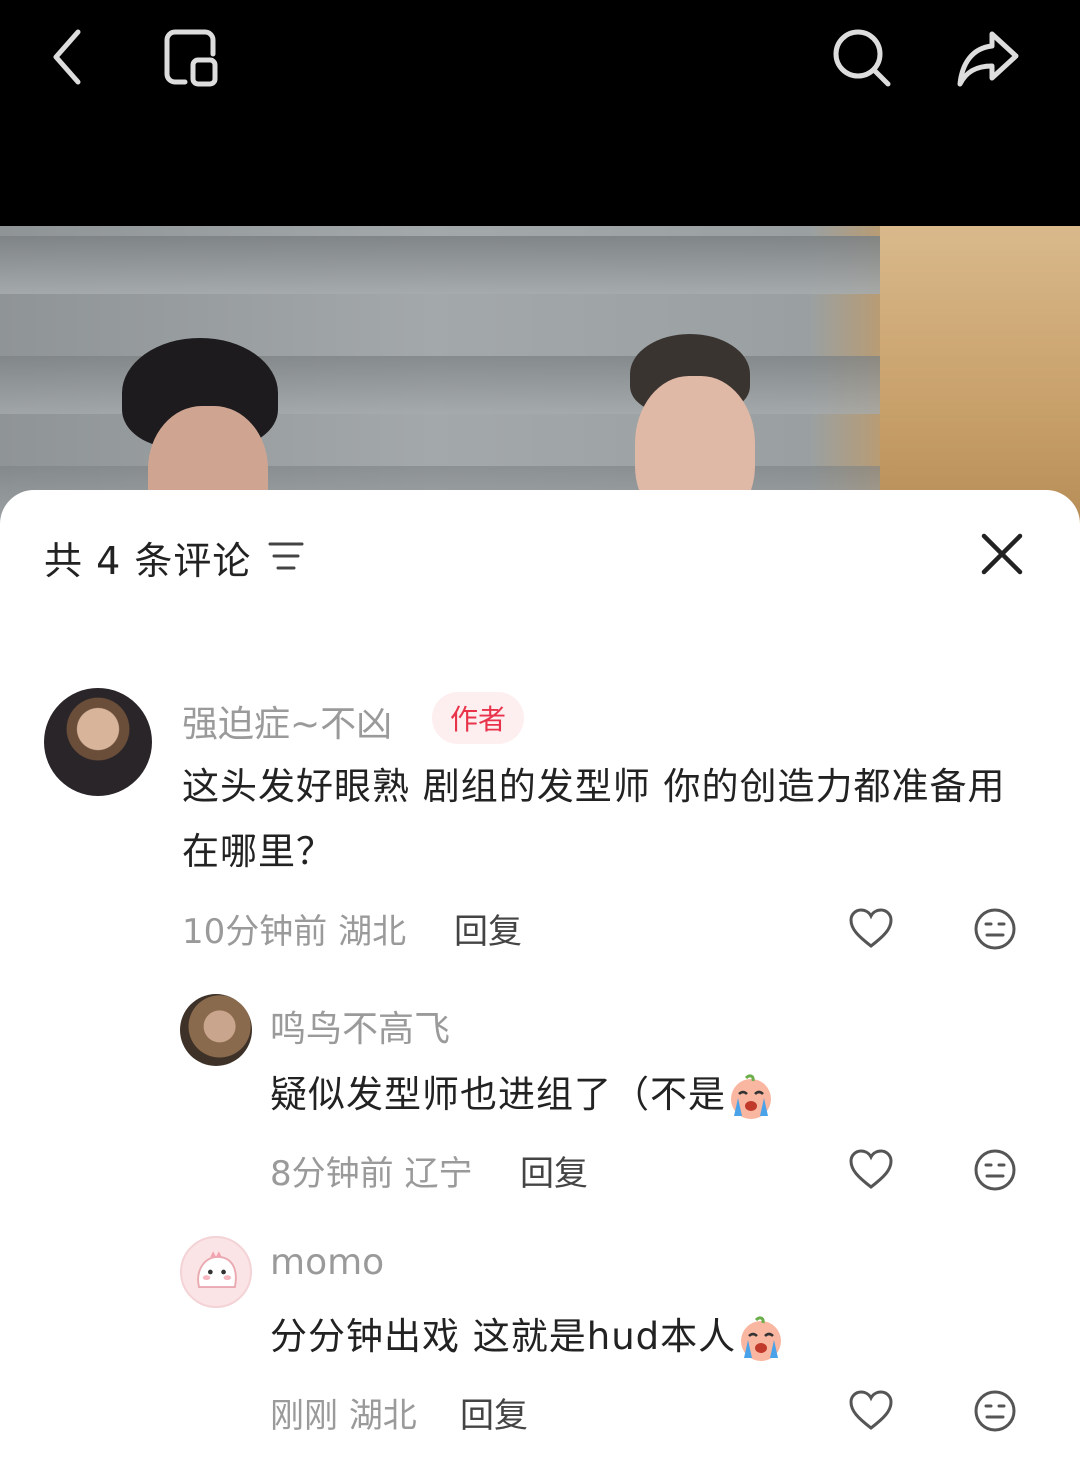 The width and height of the screenshot is (1080, 1470). Describe the element at coordinates (498, 1094) in the screenshot. I see `comment-text-content: 疑似发型师也进组了（不是` at that location.